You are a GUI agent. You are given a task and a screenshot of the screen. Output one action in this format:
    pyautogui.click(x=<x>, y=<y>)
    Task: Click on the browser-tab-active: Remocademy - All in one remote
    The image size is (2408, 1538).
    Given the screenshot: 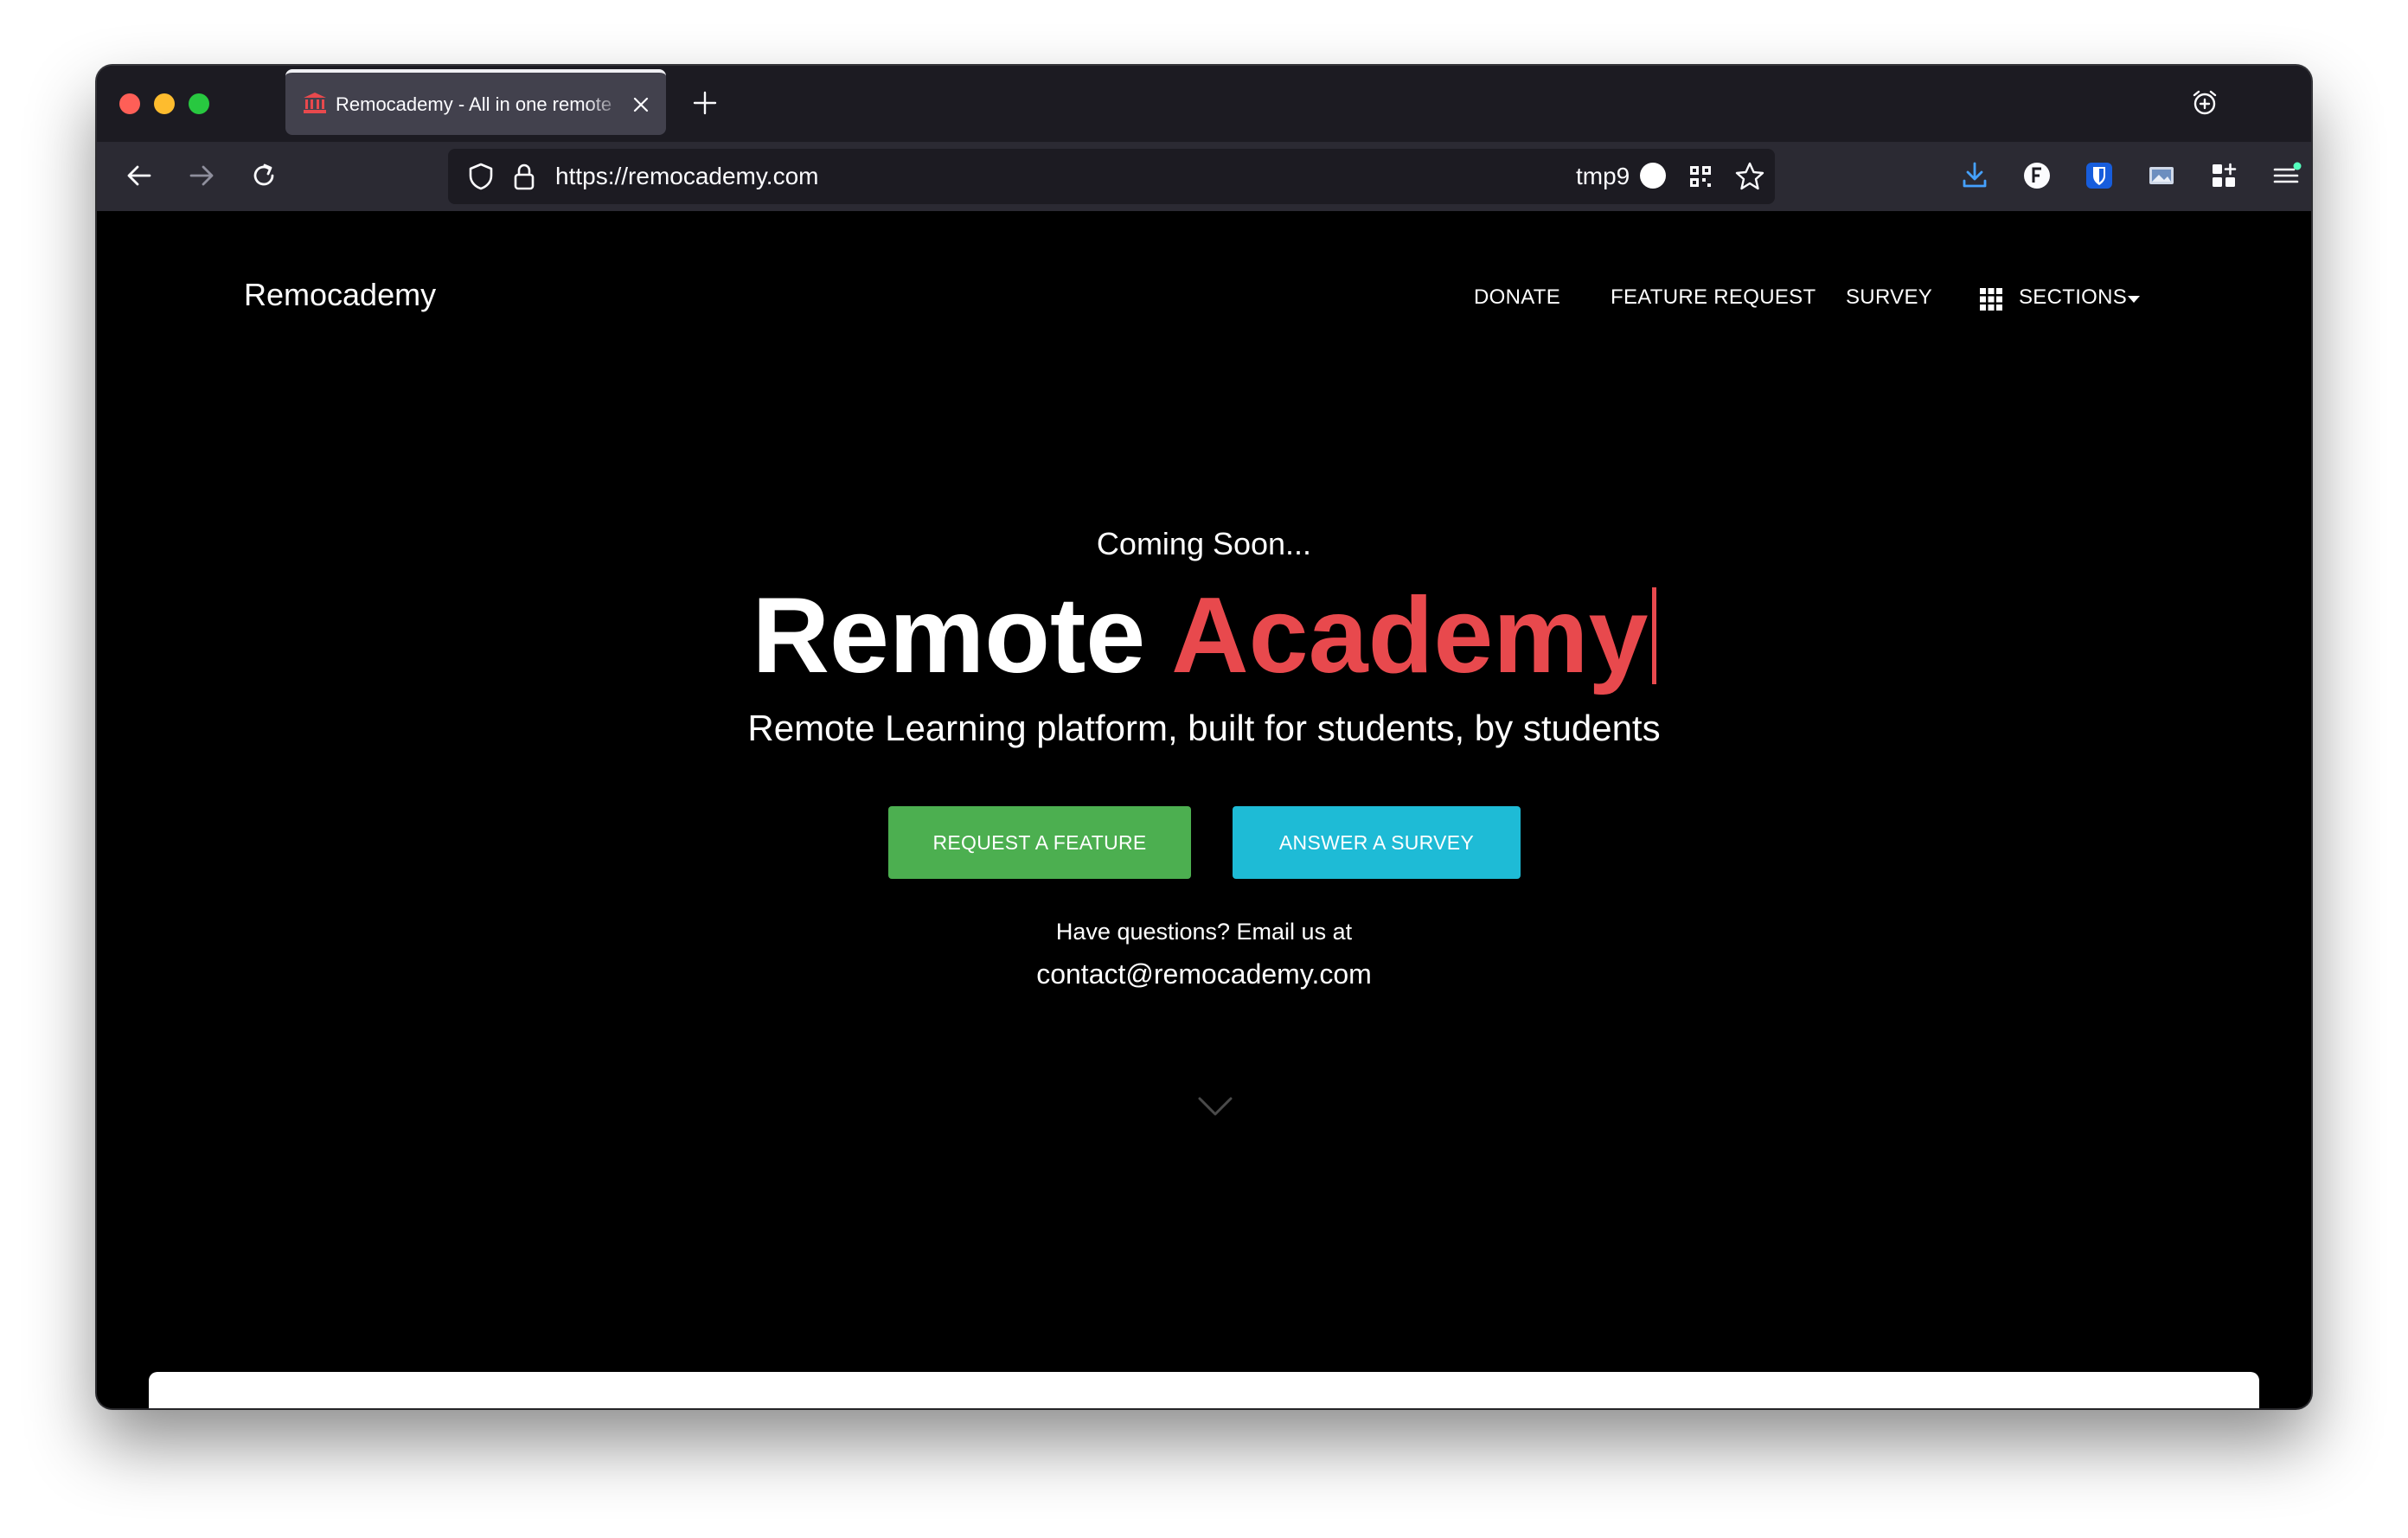 What is the action you would take?
    pyautogui.click(x=476, y=102)
    